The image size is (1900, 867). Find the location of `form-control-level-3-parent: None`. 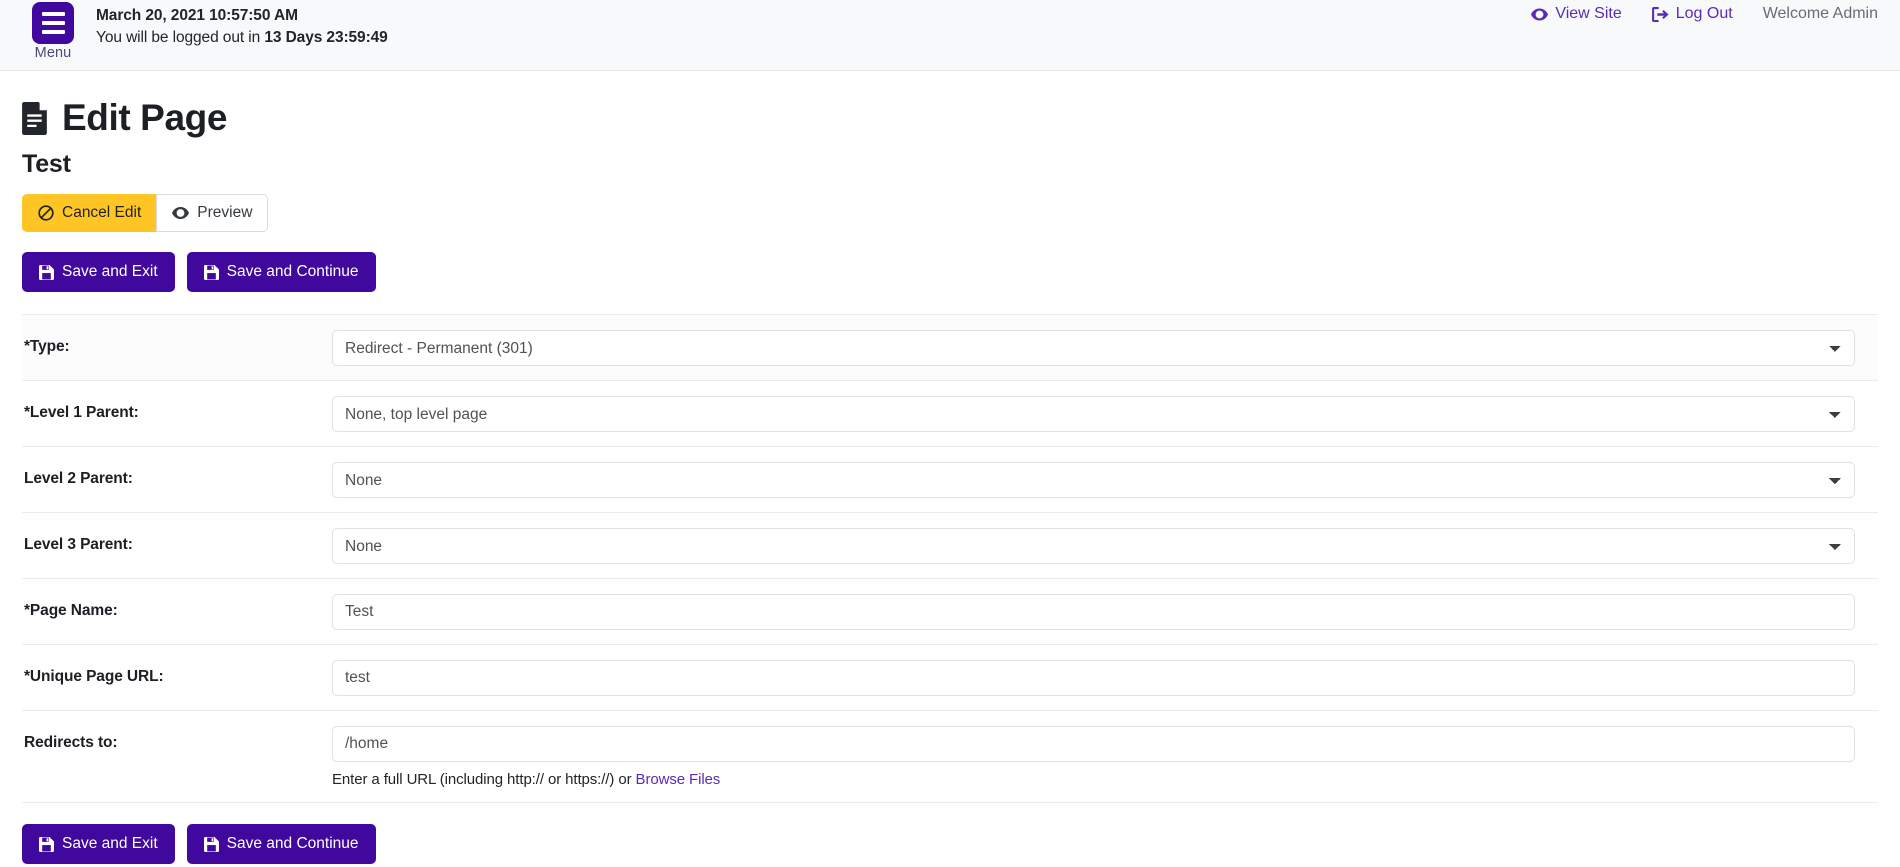

form-control-level-3-parent: None is located at coordinates (1105, 546).